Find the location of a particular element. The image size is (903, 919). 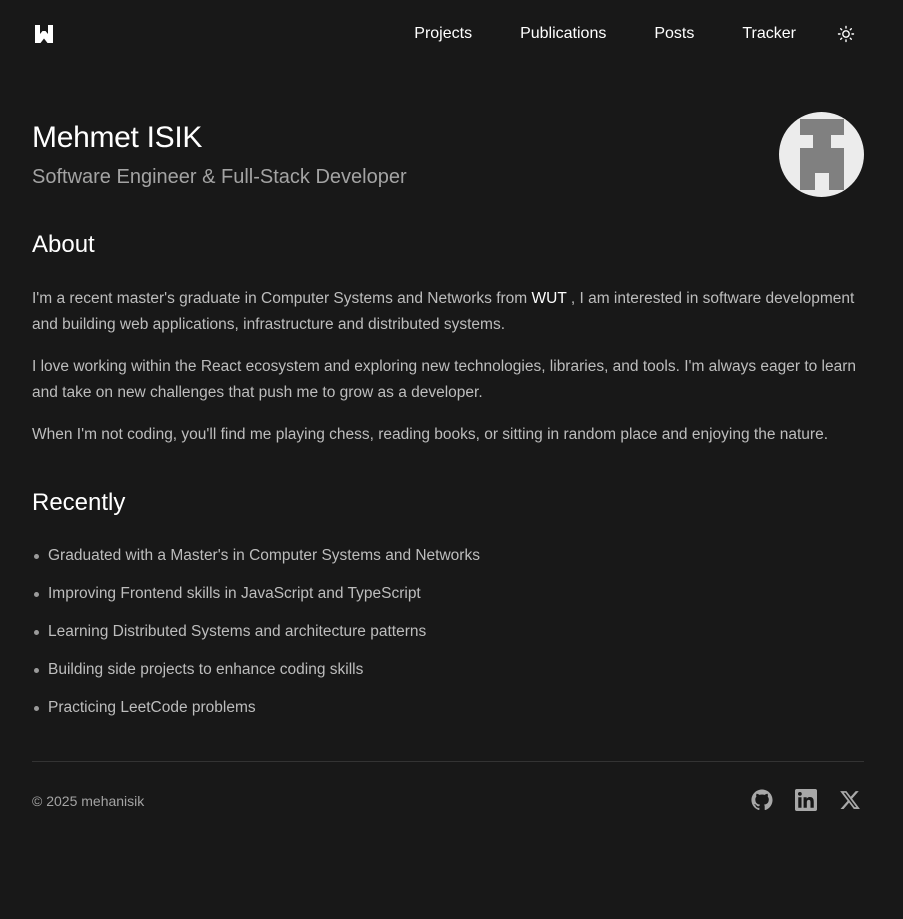

avatar is located at coordinates (821, 154).